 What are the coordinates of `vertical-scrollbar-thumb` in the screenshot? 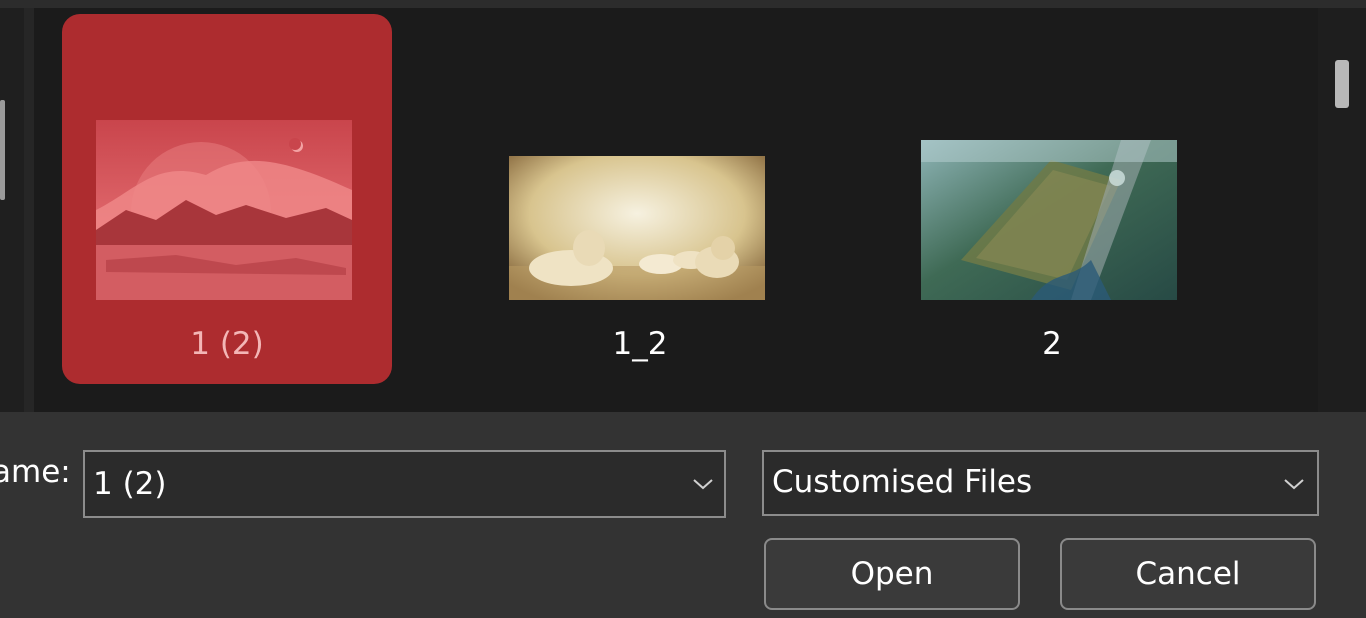 It's located at (1342, 84).